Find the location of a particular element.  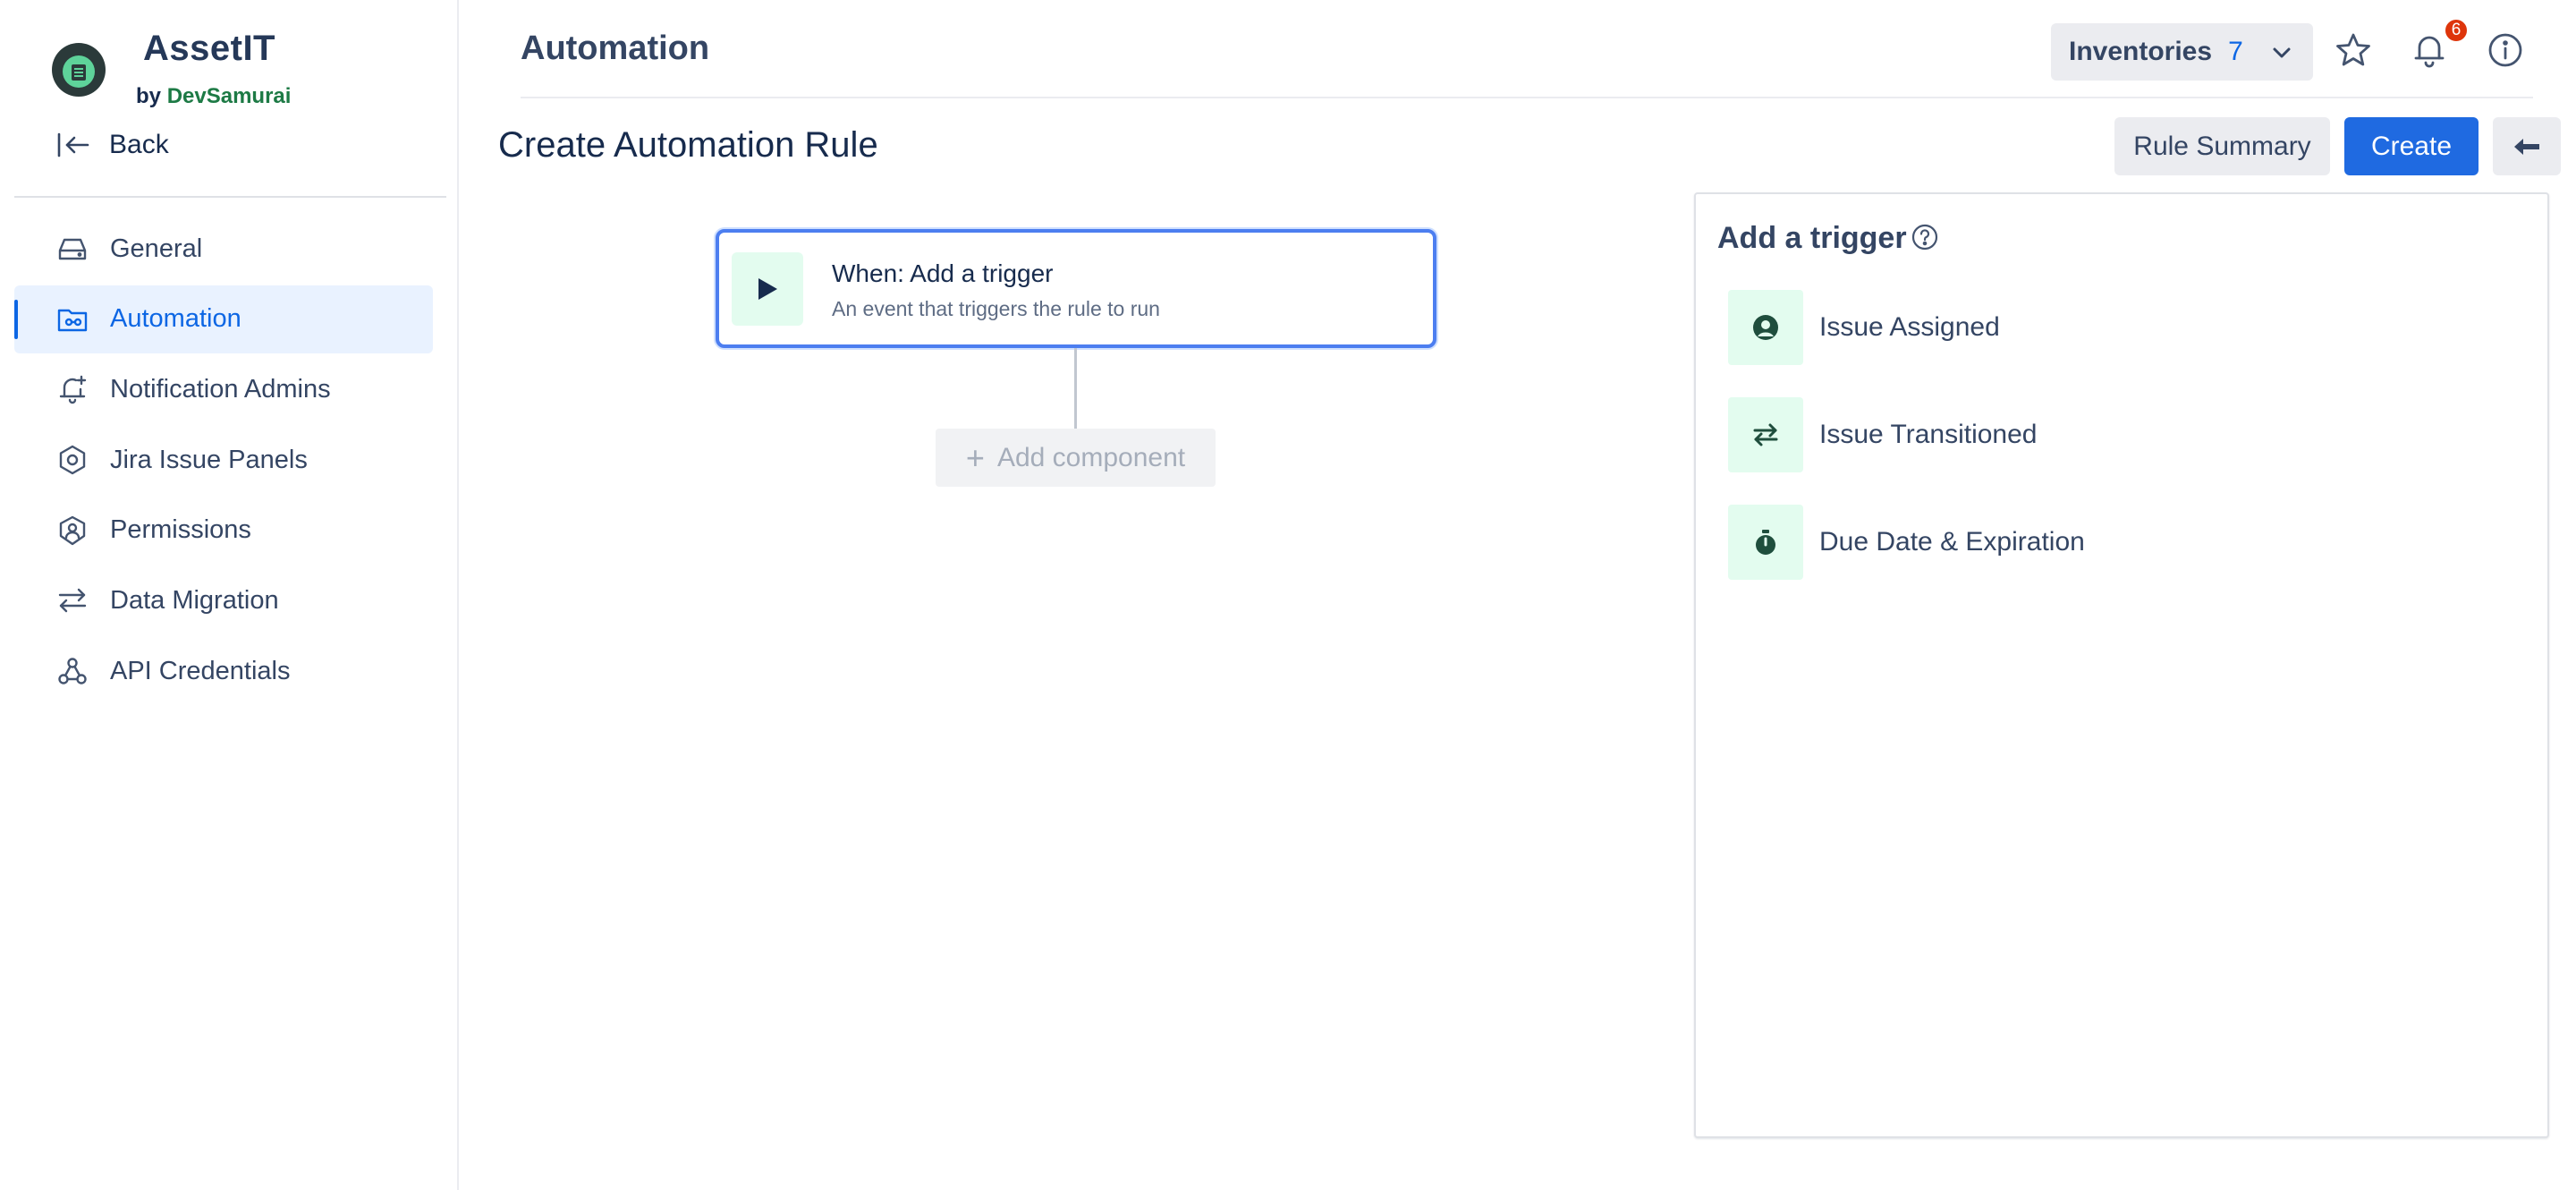

sidebar-item-general: General is located at coordinates (223, 249).